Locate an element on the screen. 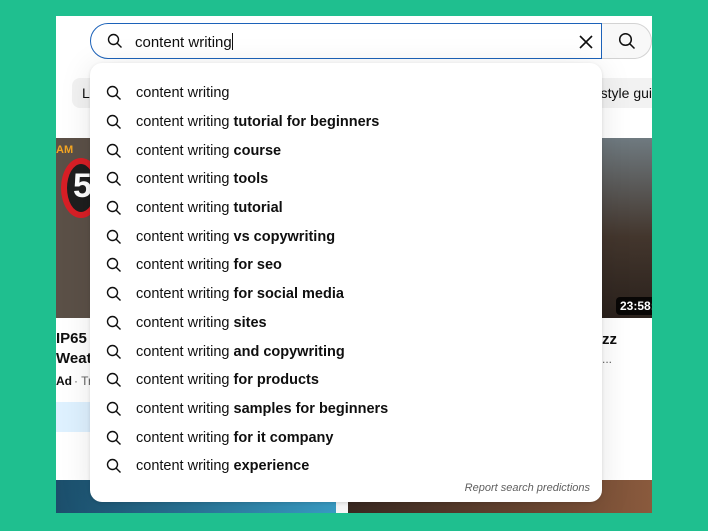  ad-badge: Ad is located at coordinates (64, 381).